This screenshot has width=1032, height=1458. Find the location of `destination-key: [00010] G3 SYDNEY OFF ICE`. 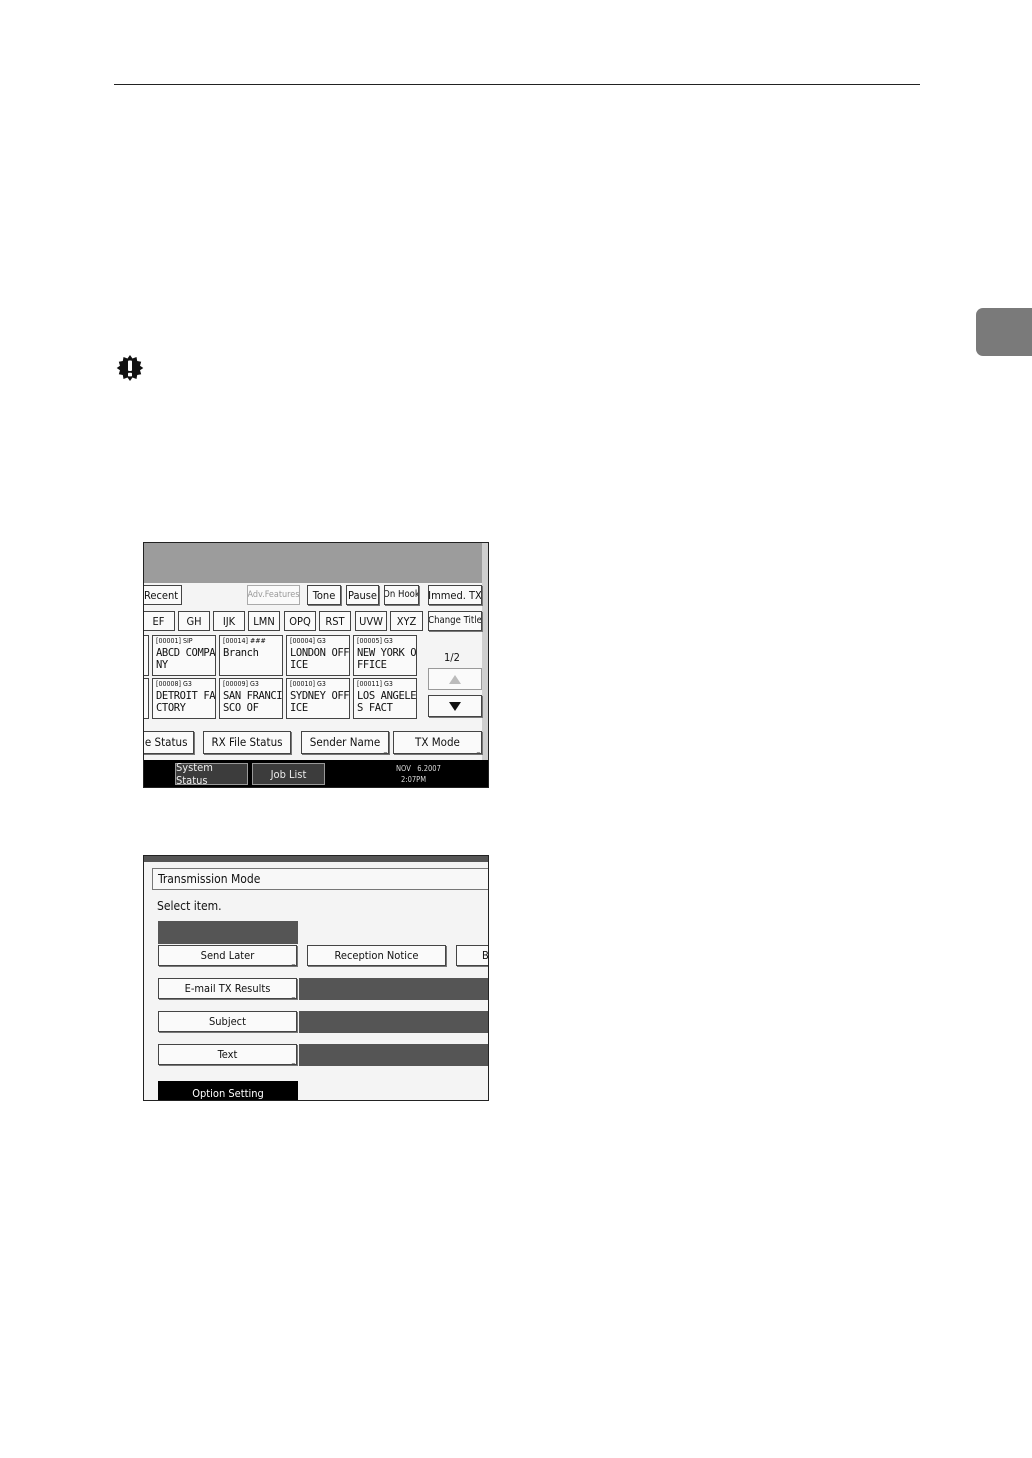

destination-key: [00010] G3 SYDNEY OFF ICE is located at coordinates (318, 698).